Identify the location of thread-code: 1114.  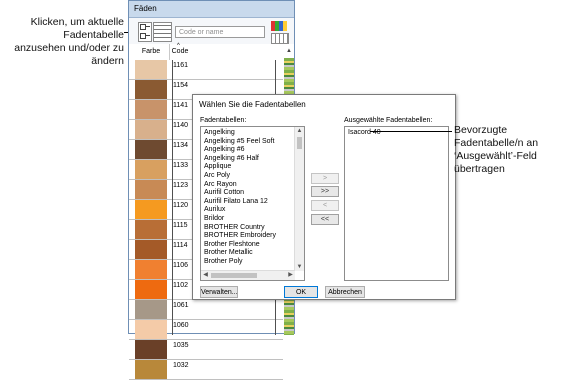
(180, 245).